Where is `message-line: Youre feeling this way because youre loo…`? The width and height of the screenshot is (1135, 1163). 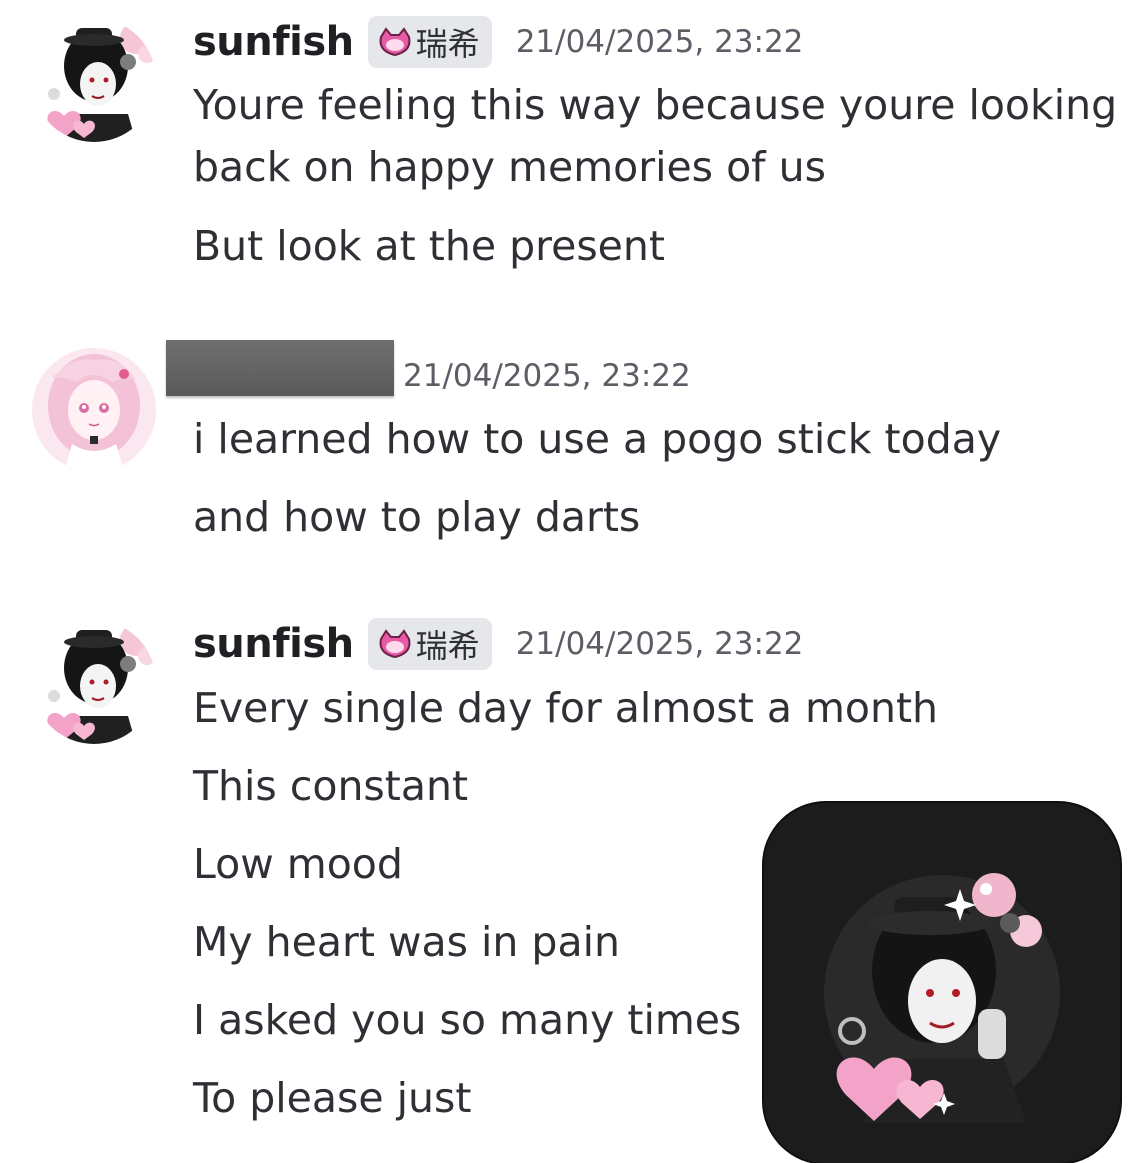
message-line: Youre feeling this way because youre loo… is located at coordinates (655, 105).